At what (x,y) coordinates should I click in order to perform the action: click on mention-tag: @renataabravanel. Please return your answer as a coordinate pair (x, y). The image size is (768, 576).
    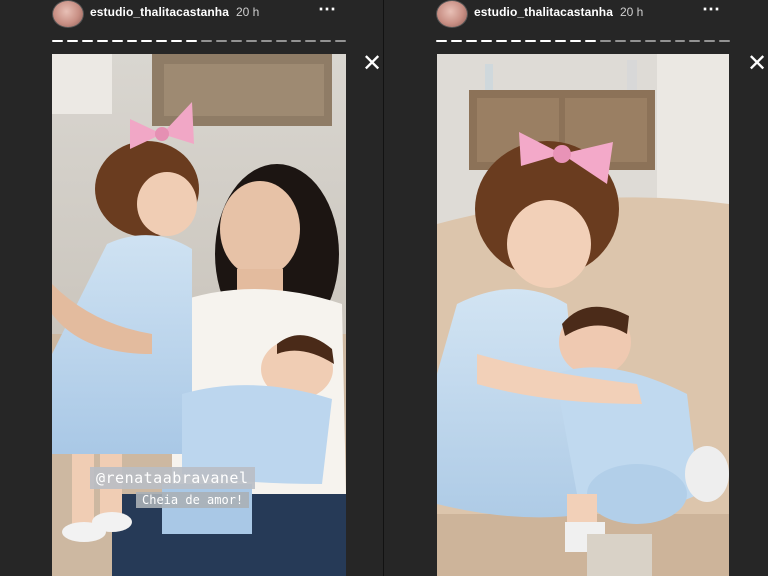
    Looking at the image, I should click on (172, 478).